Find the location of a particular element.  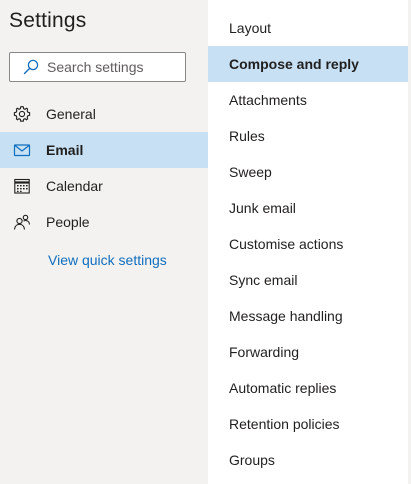

page-title: Settings is located at coordinates (48, 20).